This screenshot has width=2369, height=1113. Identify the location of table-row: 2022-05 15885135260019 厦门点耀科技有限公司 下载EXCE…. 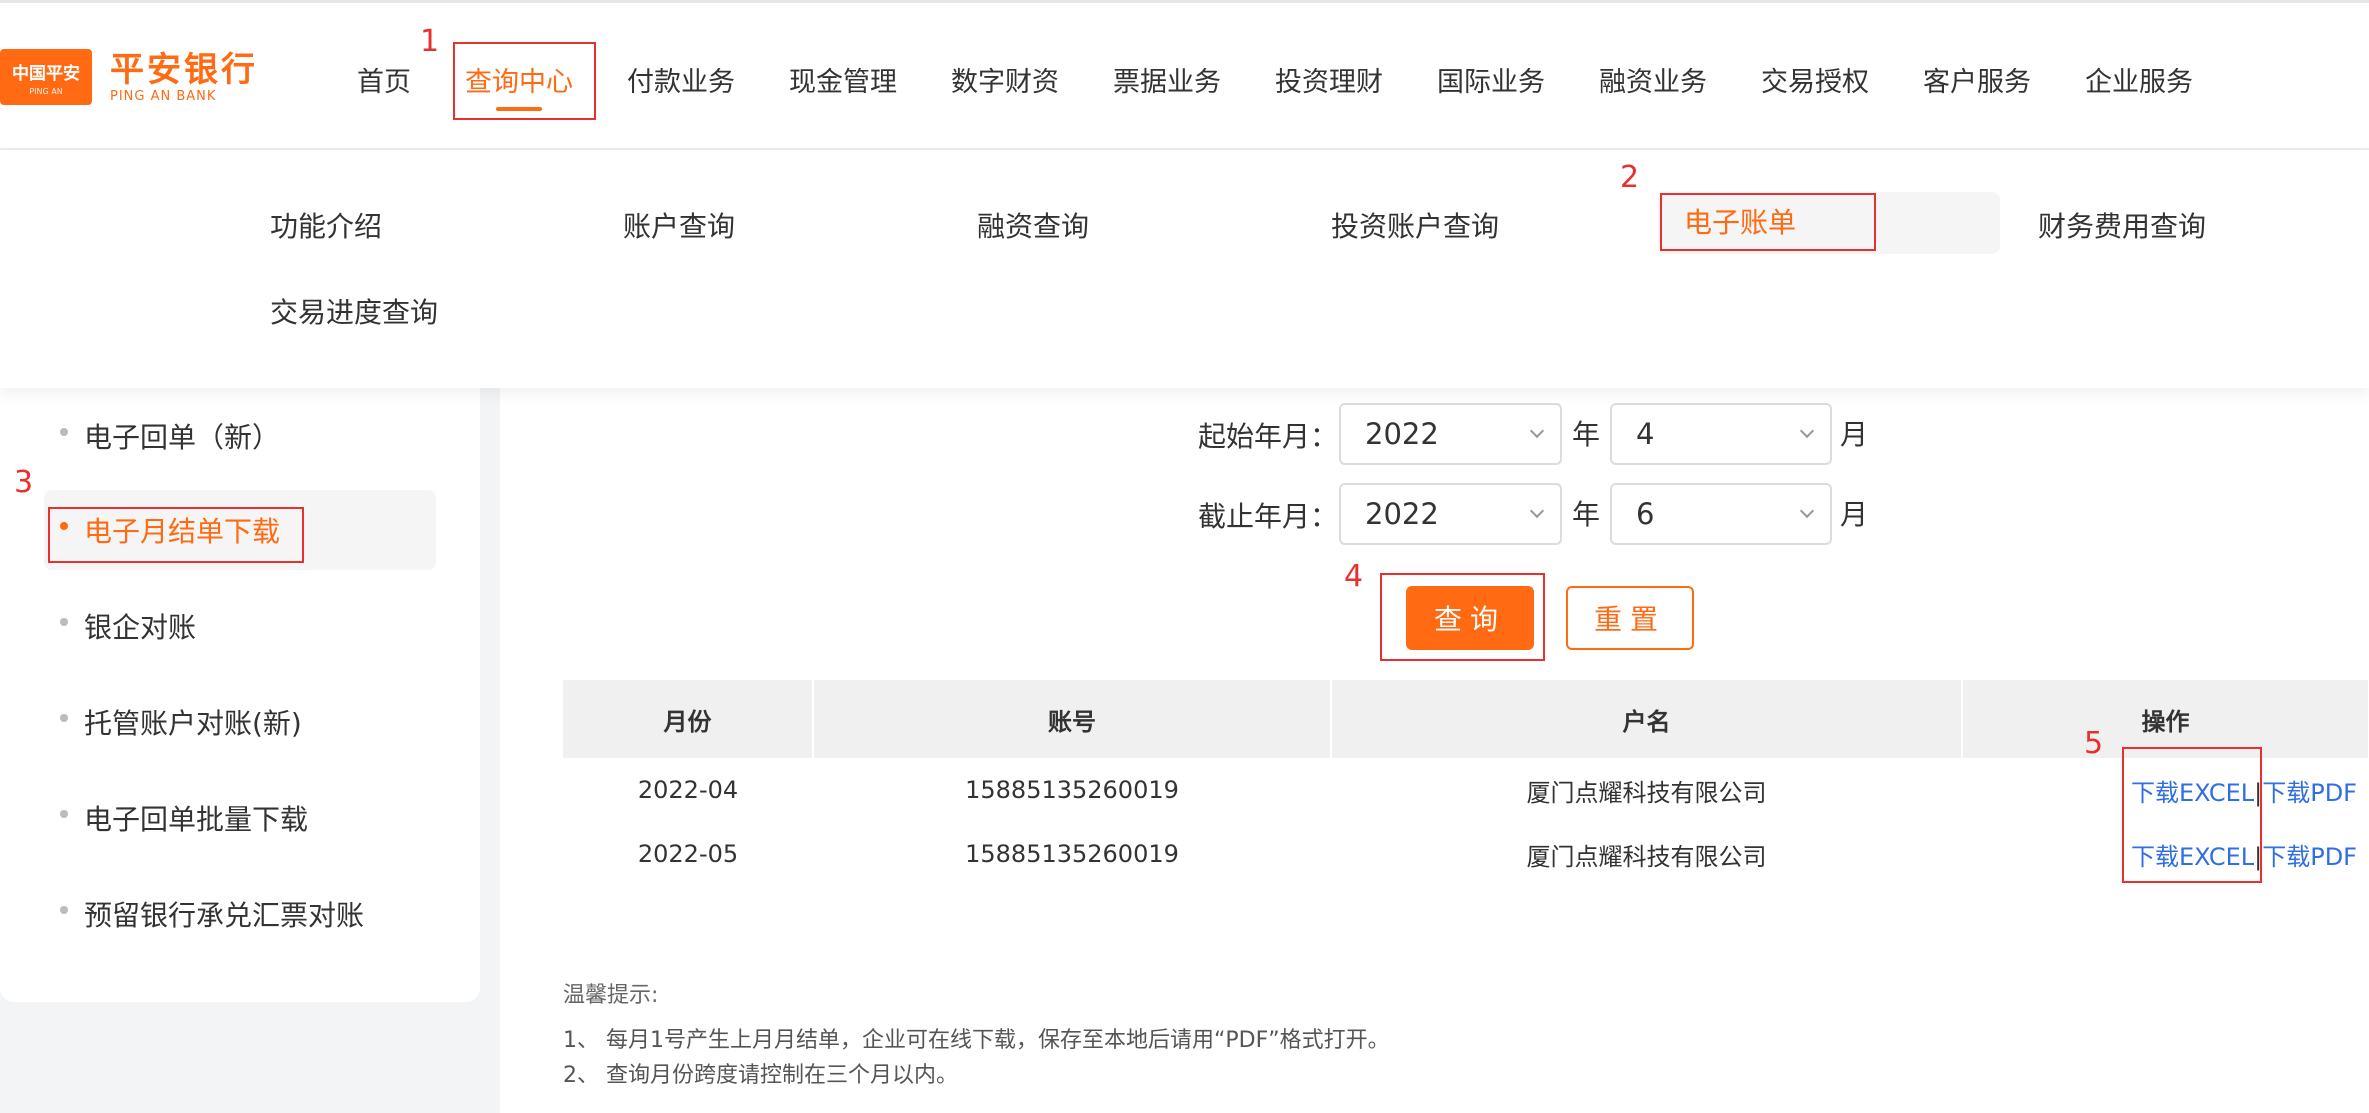
(1466, 854).